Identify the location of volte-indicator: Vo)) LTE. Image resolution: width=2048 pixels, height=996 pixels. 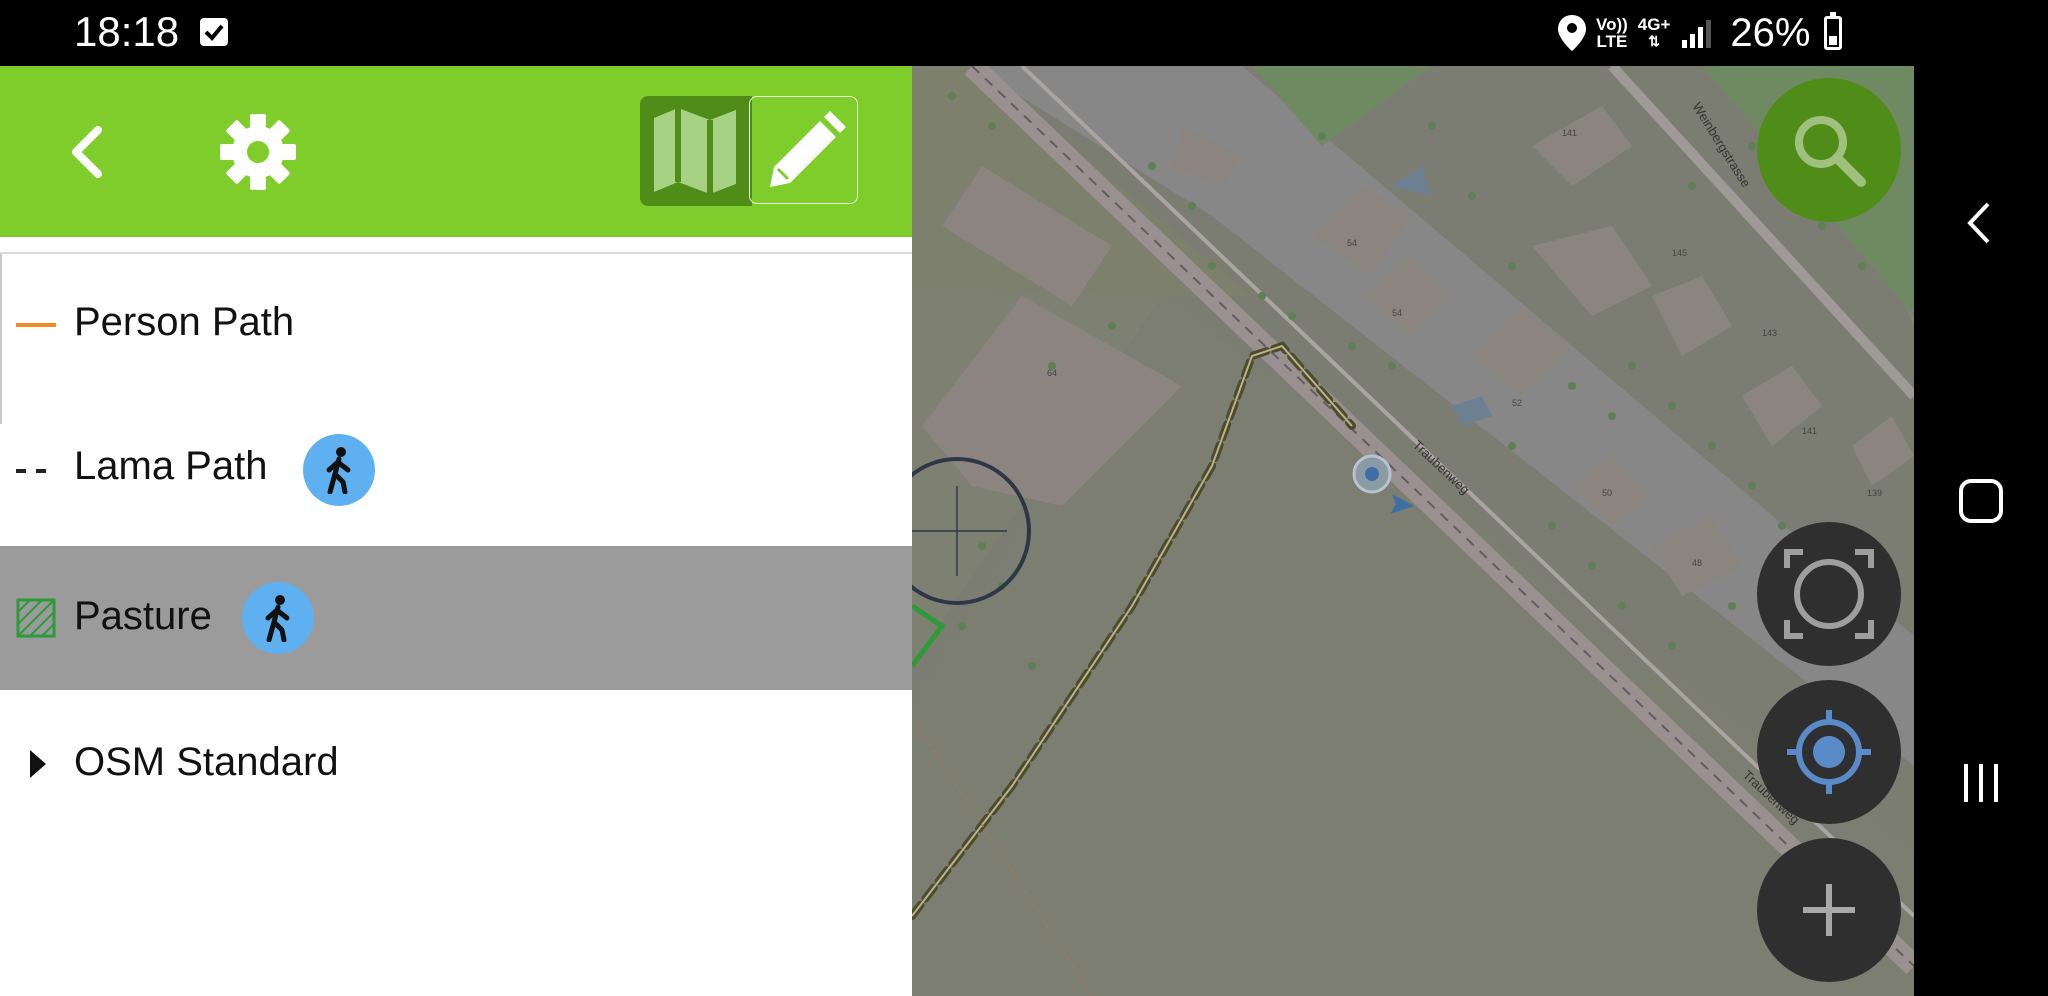
(1612, 33).